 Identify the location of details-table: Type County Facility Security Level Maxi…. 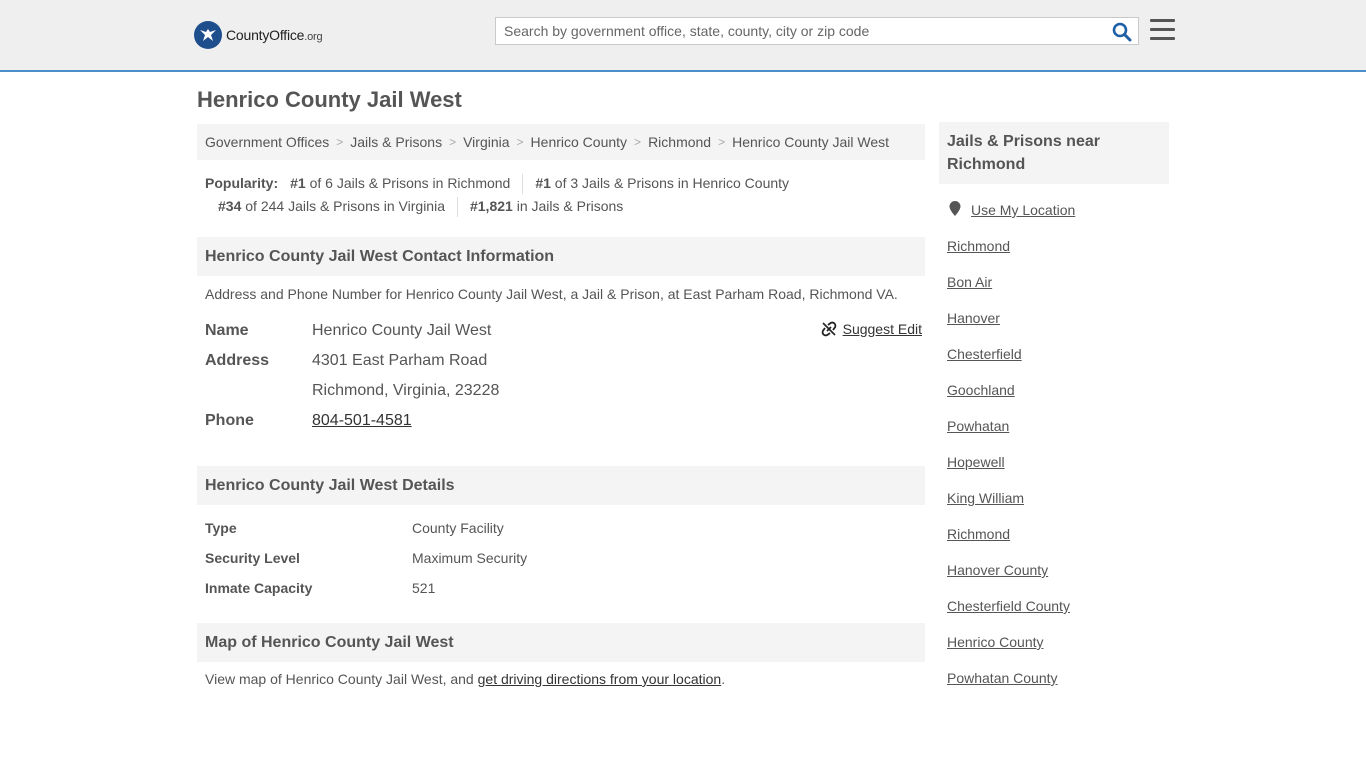
(366, 558).